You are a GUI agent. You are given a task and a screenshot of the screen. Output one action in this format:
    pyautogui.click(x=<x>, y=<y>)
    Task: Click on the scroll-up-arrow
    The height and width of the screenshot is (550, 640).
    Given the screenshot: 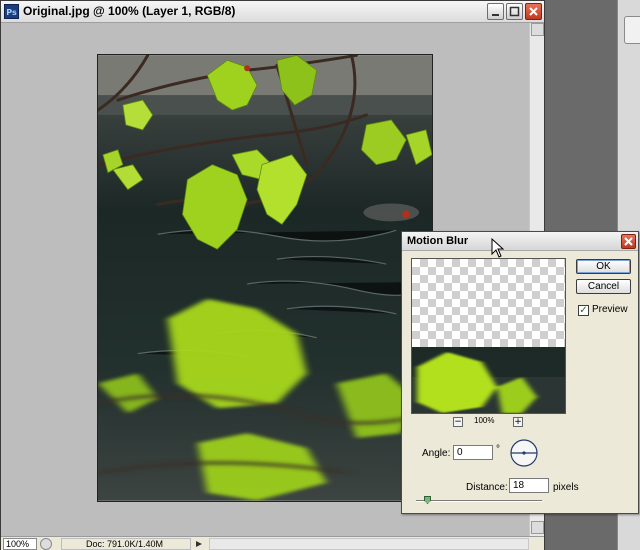 What is the action you would take?
    pyautogui.click(x=537, y=29)
    